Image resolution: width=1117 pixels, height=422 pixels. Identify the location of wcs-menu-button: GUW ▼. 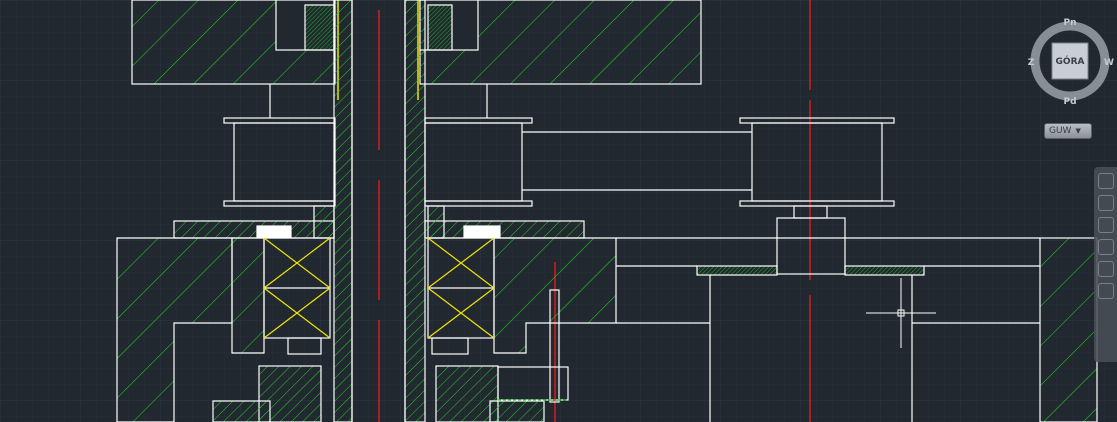
(1068, 131).